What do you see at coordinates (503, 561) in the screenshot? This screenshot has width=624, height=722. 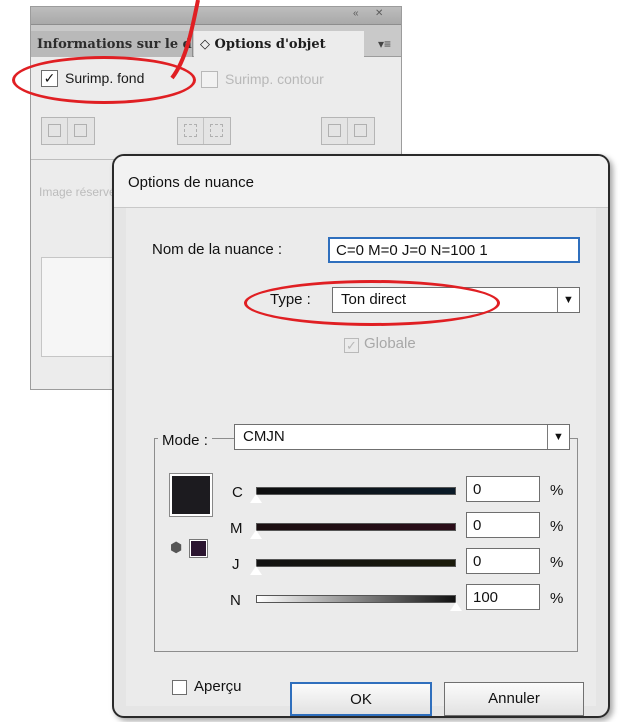 I see `yellow-value-input` at bounding box center [503, 561].